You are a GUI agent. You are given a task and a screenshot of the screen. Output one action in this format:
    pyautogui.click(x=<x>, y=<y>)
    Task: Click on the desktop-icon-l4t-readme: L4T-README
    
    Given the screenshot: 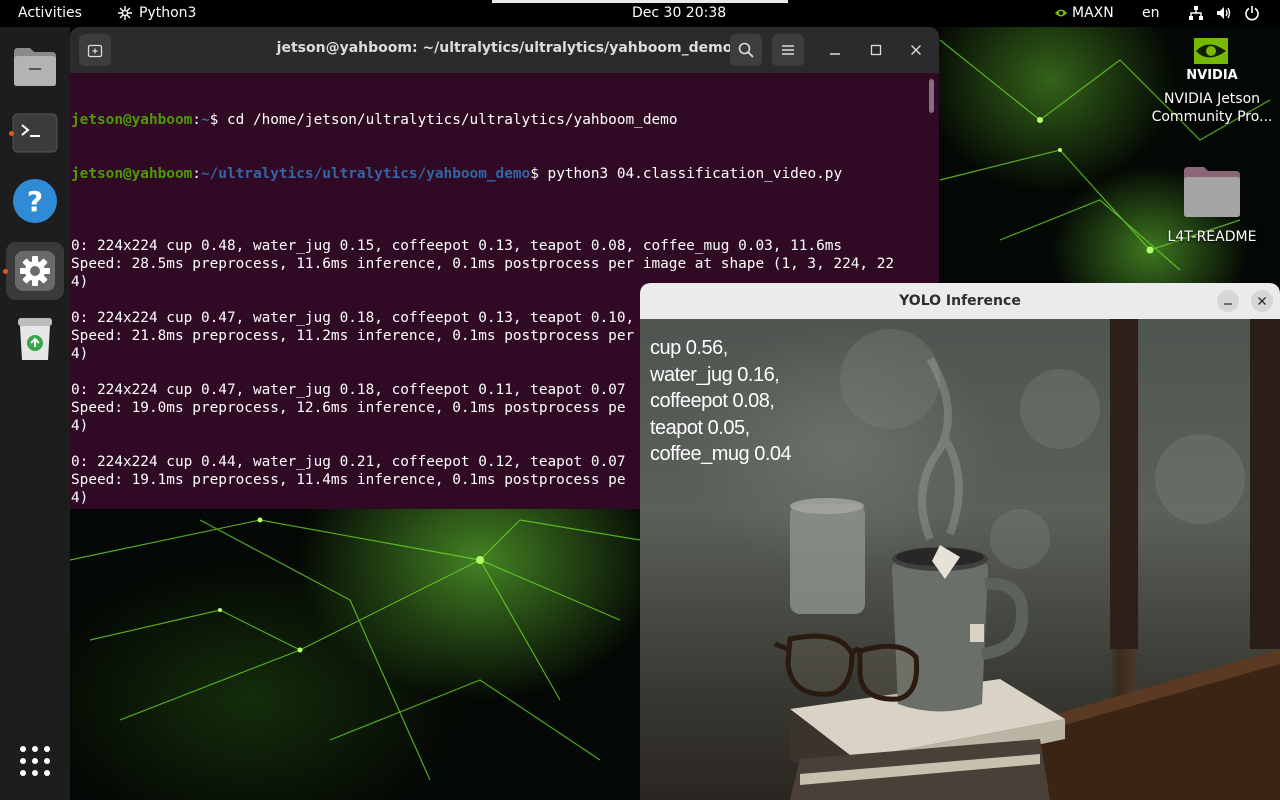 What is the action you would take?
    pyautogui.click(x=1212, y=205)
    